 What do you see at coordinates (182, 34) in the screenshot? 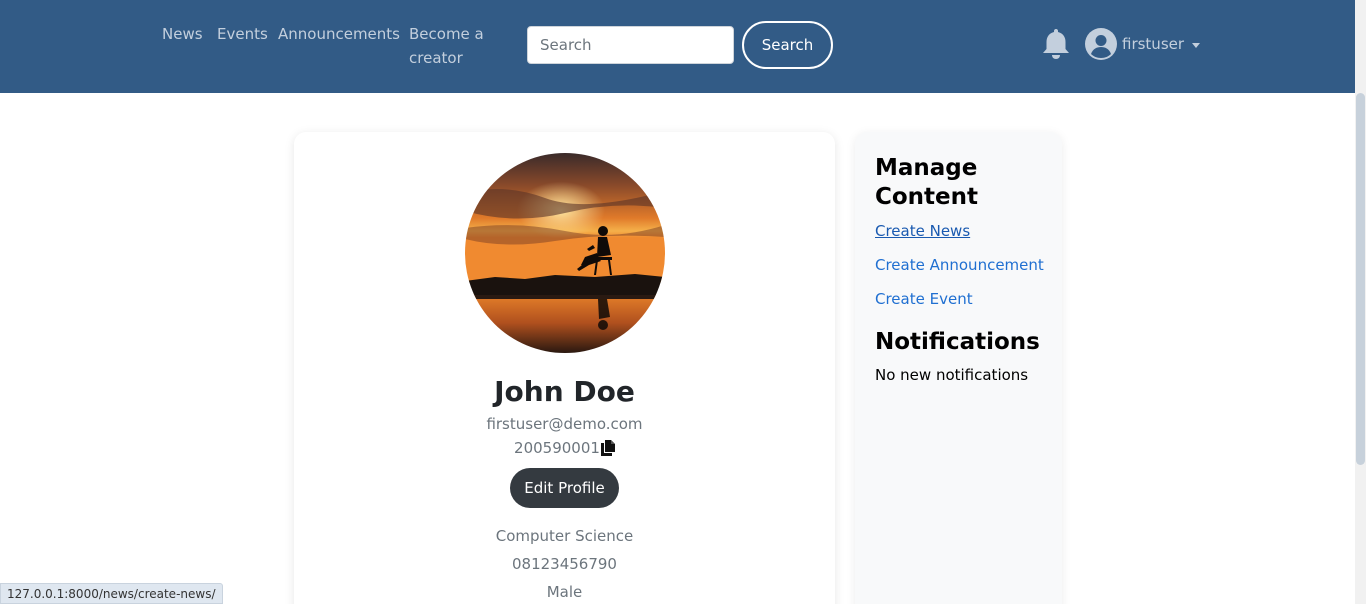
I see `nav-link-news: News` at bounding box center [182, 34].